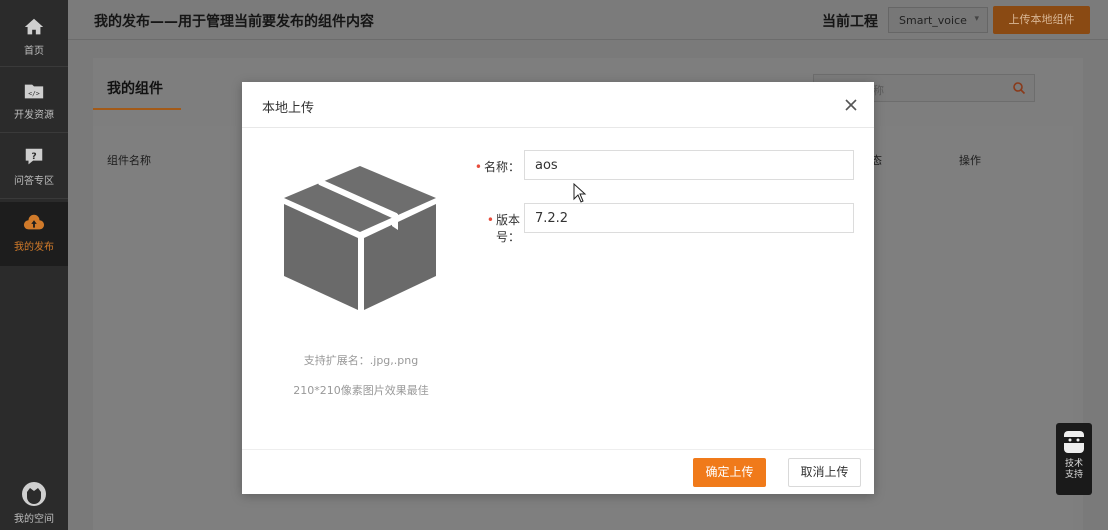 The width and height of the screenshot is (1108, 530). I want to click on code-folder-icon: </>, so click(34, 91).